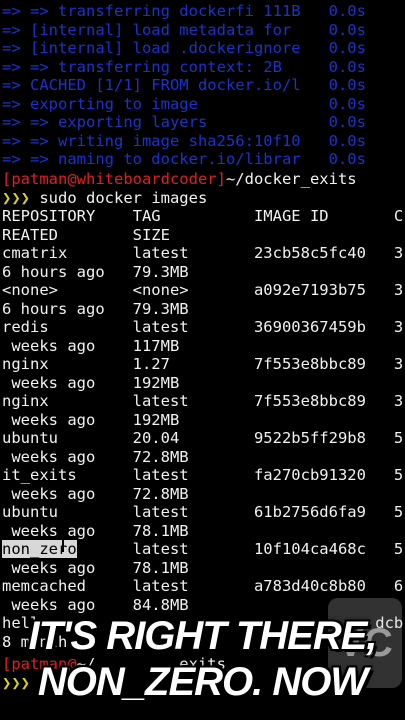 The height and width of the screenshot is (720, 405). Describe the element at coordinates (91, 345) in the screenshot. I see `table-row: weeks ago 117MB` at that location.